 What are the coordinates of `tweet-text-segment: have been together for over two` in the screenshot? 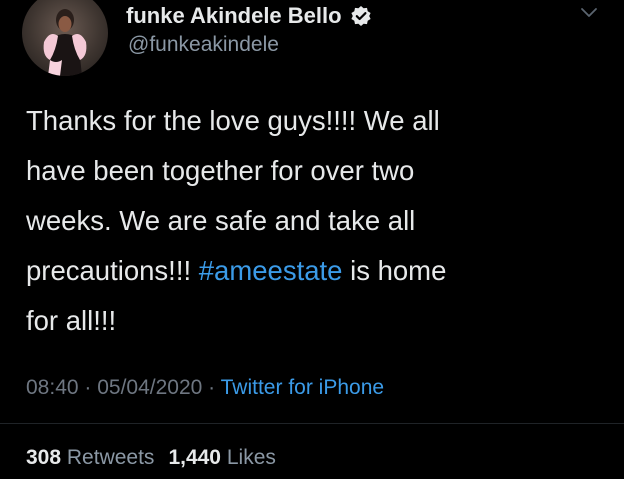 It's located at (220, 170).